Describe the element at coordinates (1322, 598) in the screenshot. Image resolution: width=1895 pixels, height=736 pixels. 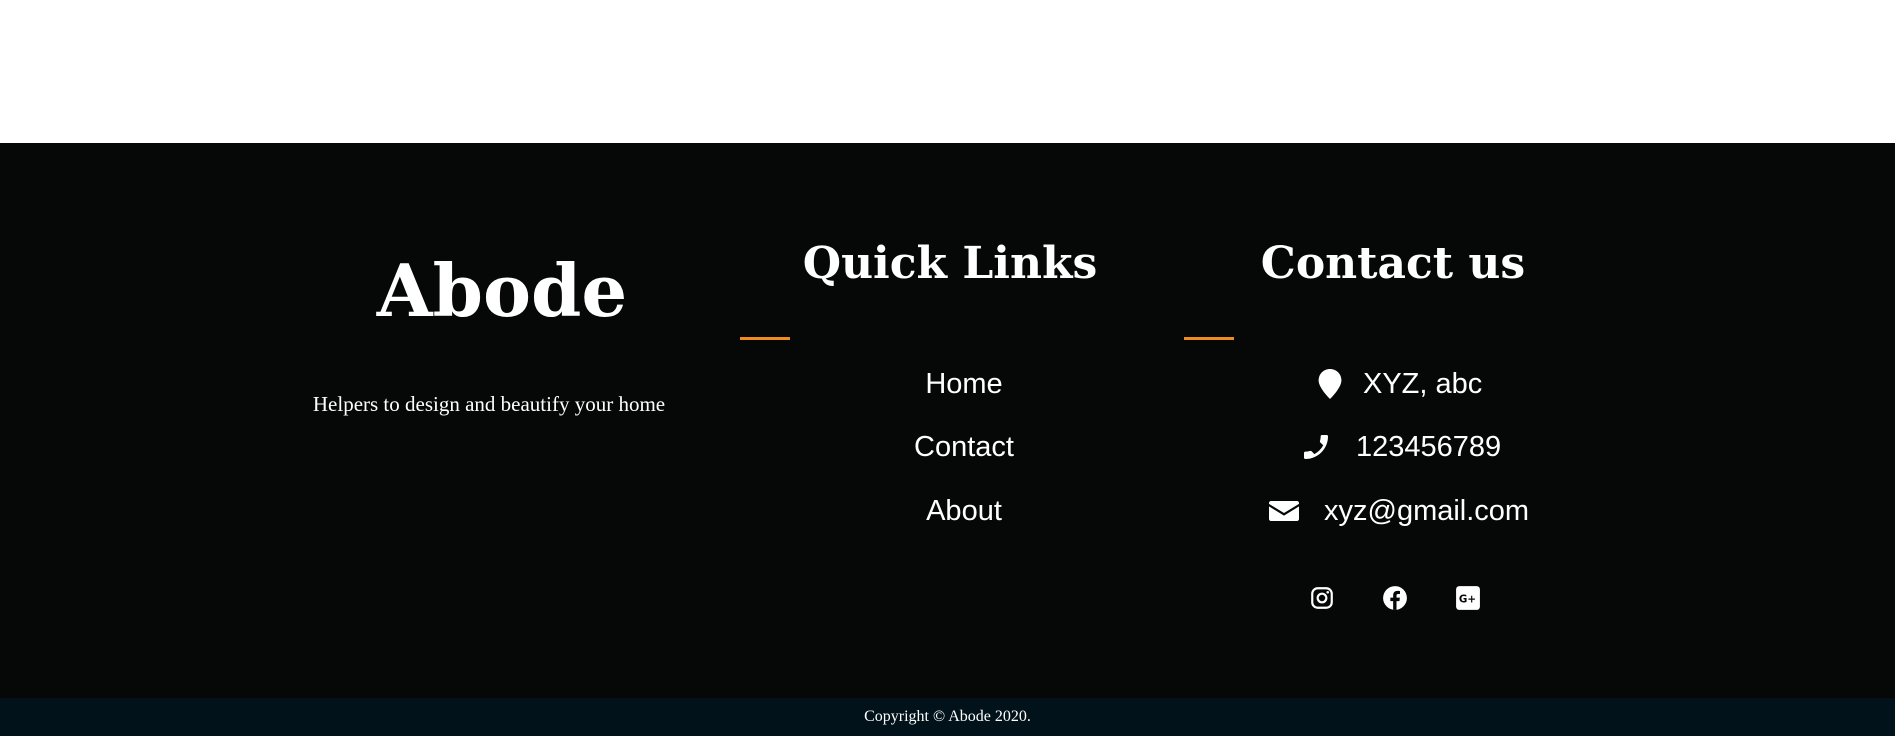
I see `instagram-icon` at that location.